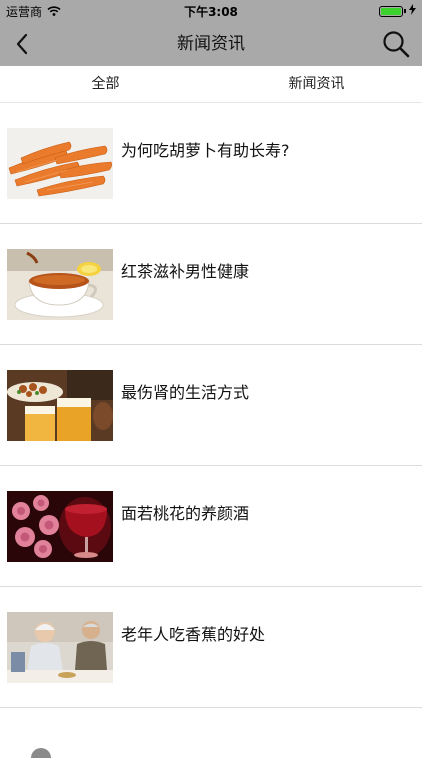 The width and height of the screenshot is (422, 758). I want to click on battery-tip, so click(405, 11).